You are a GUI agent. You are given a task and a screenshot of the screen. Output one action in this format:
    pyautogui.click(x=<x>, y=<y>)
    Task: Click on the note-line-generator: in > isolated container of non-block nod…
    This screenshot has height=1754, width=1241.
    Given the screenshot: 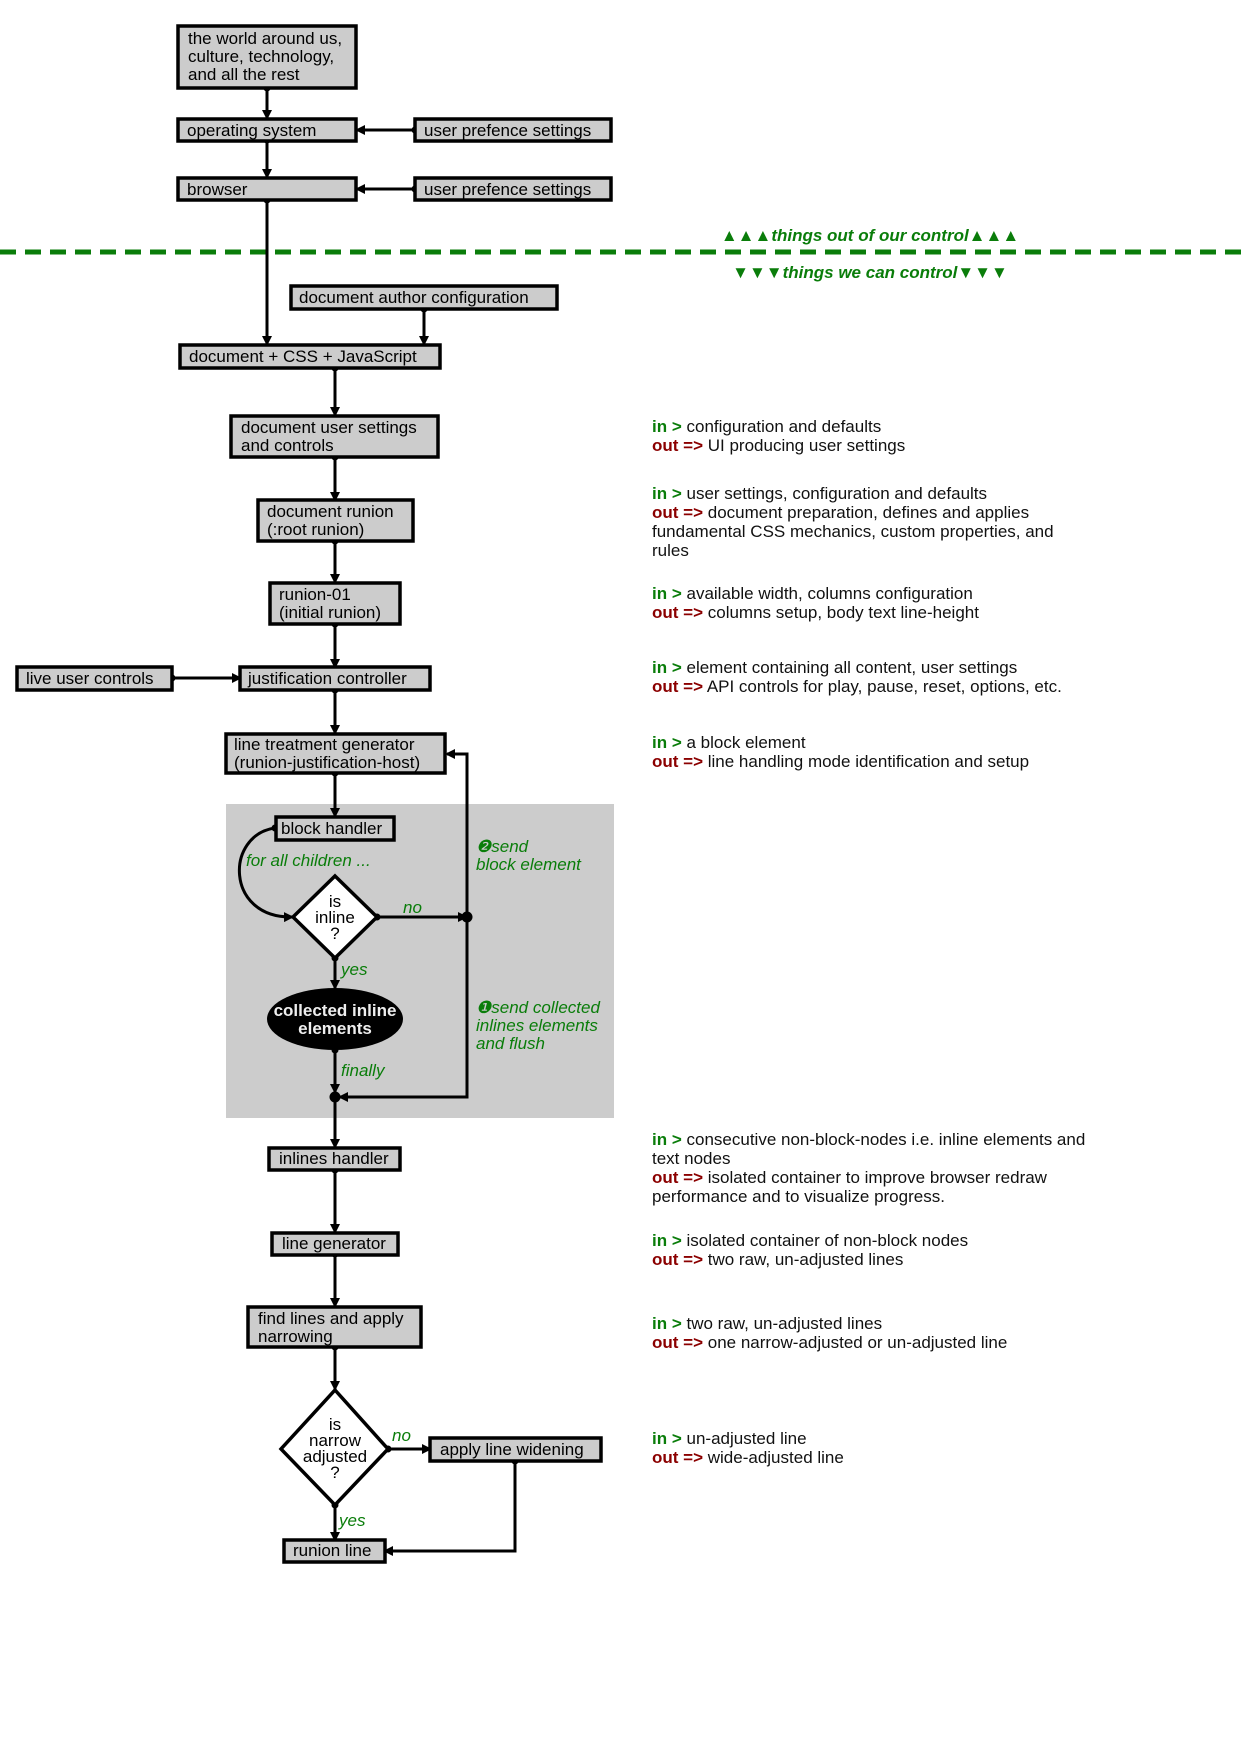 What is the action you would take?
    pyautogui.click(x=810, y=1250)
    